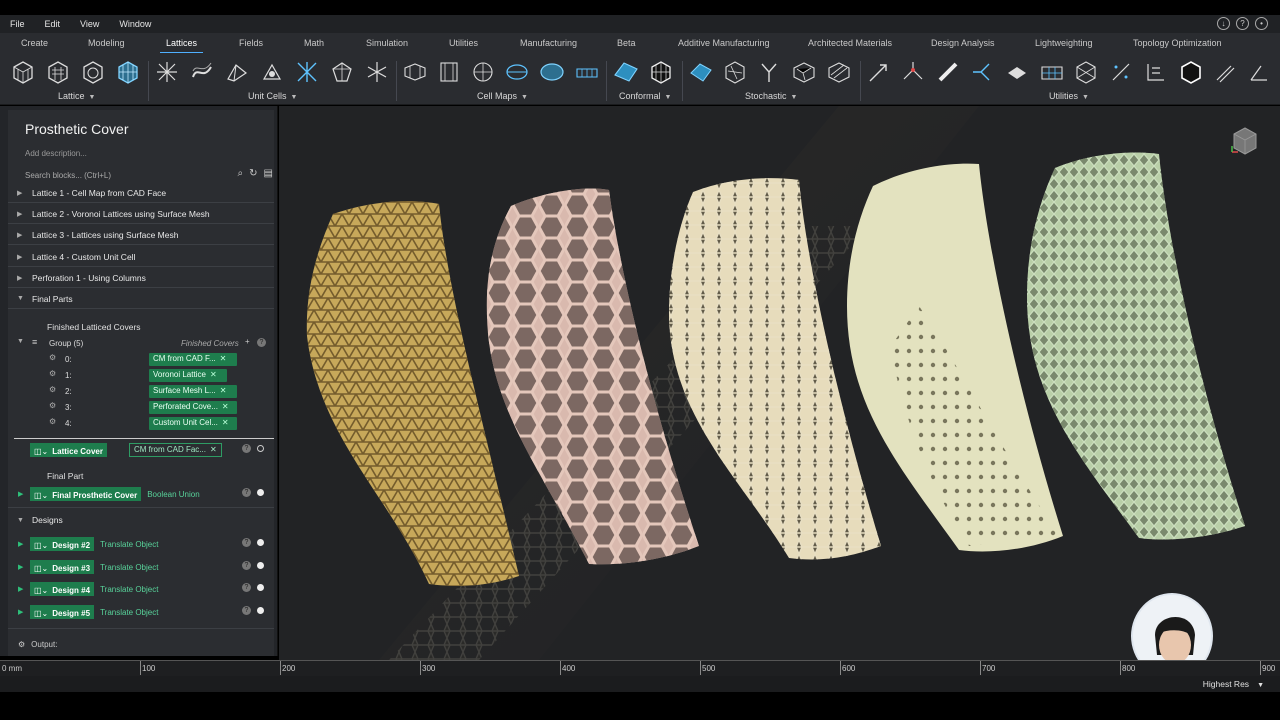  What do you see at coordinates (202, 72) in the screenshot?
I see `unit-cell-wave-icon` at bounding box center [202, 72].